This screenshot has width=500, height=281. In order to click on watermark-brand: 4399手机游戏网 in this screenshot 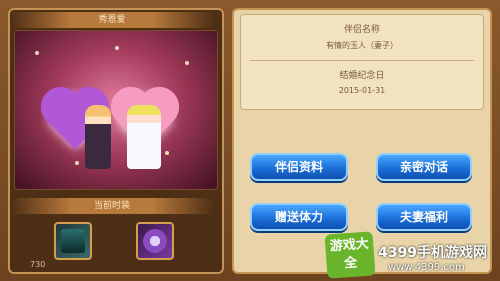, I will do `click(432, 253)`.